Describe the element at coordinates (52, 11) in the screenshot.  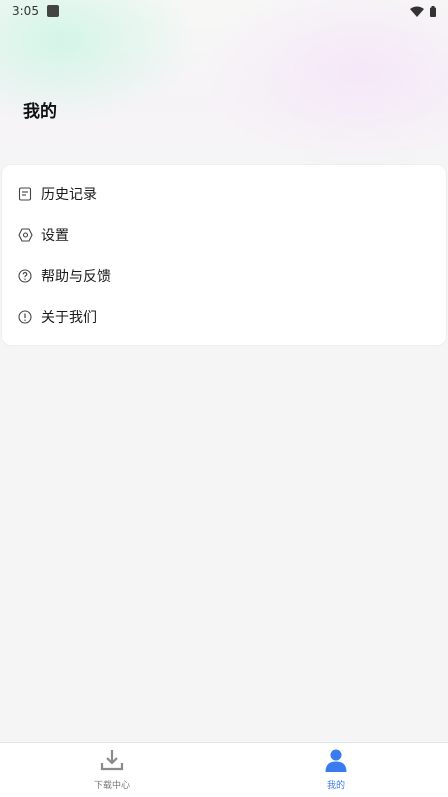
I see `notification-app-icon` at that location.